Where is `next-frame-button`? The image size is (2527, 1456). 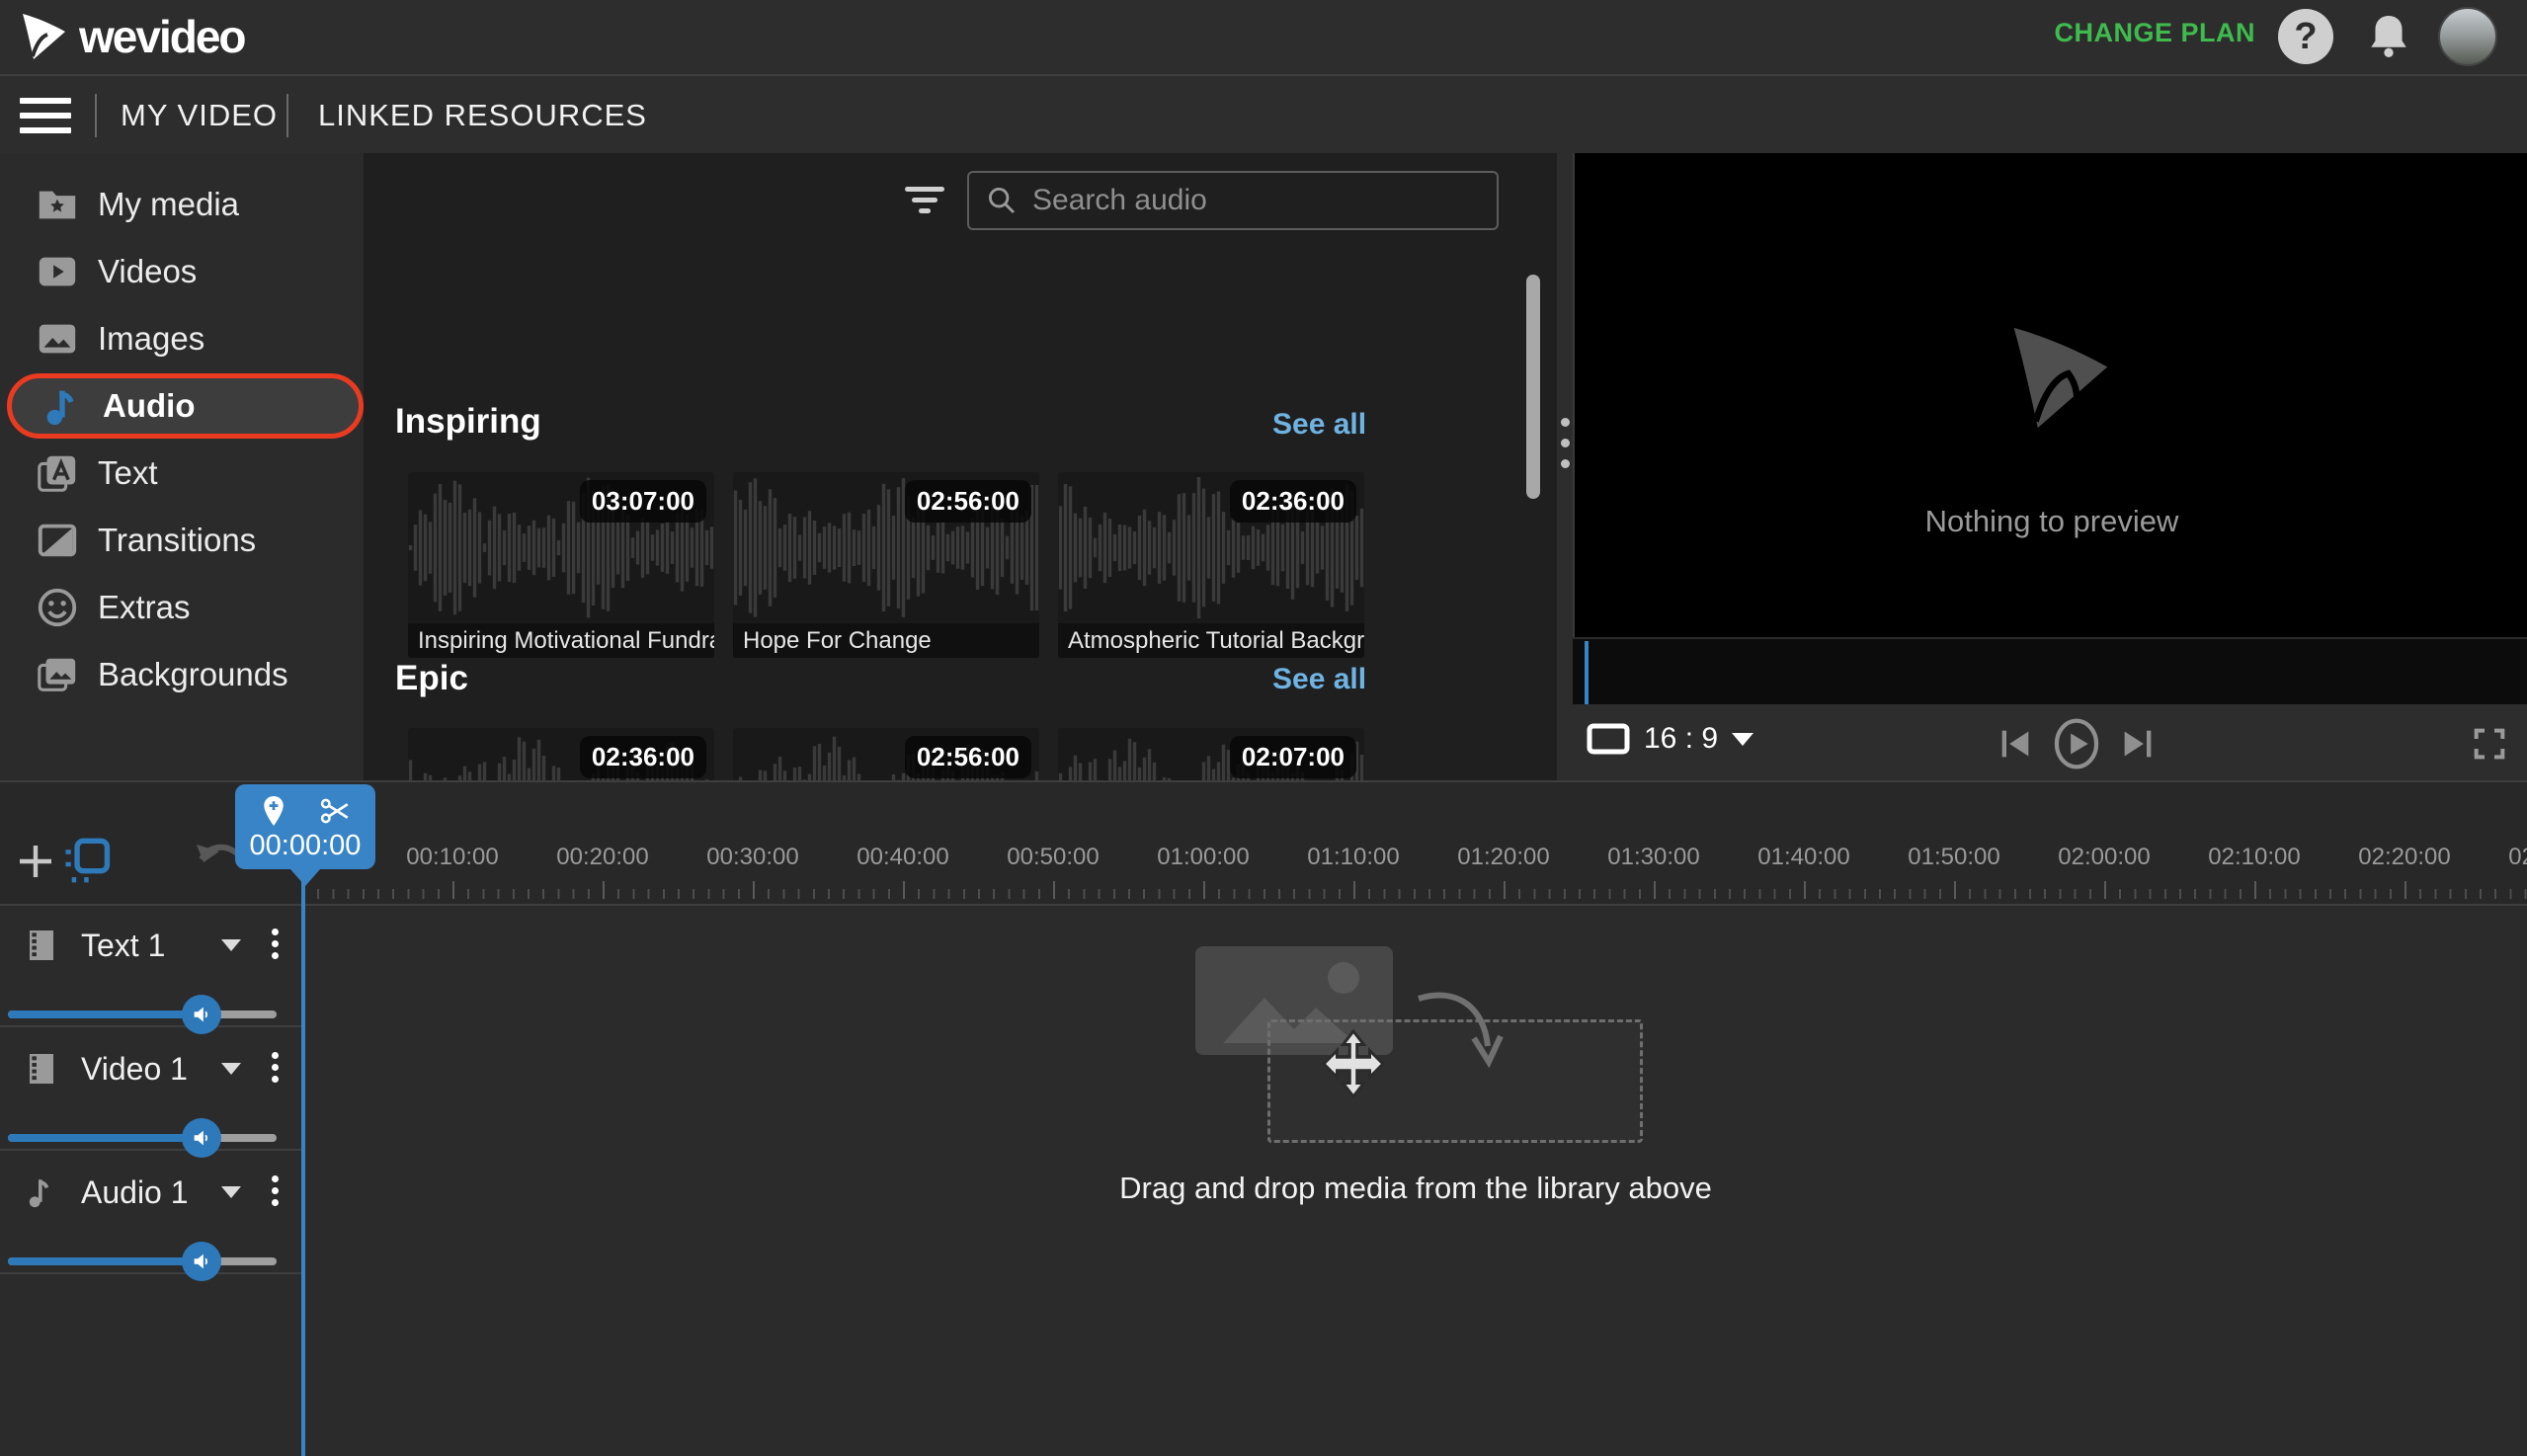 next-frame-button is located at coordinates (2138, 744).